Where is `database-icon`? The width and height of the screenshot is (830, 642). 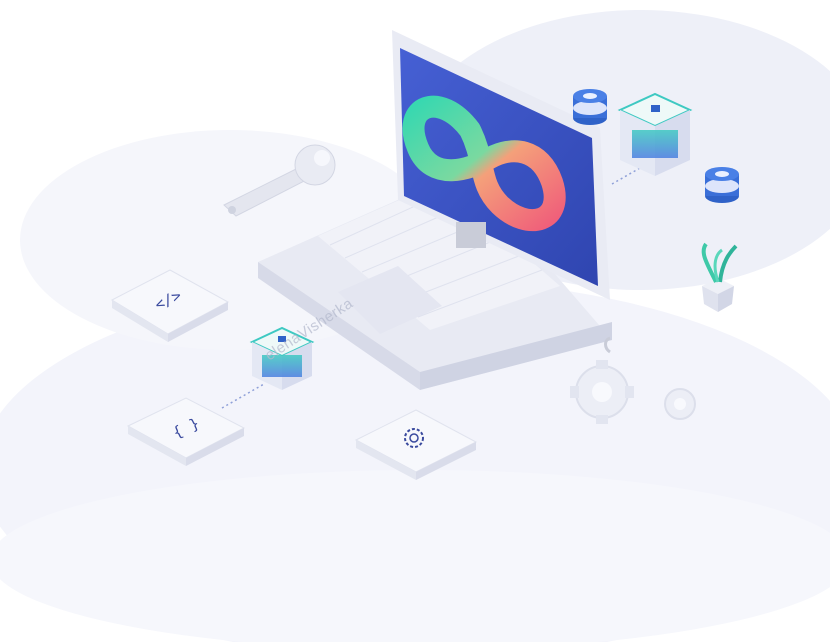
database-icon is located at coordinates (590, 107).